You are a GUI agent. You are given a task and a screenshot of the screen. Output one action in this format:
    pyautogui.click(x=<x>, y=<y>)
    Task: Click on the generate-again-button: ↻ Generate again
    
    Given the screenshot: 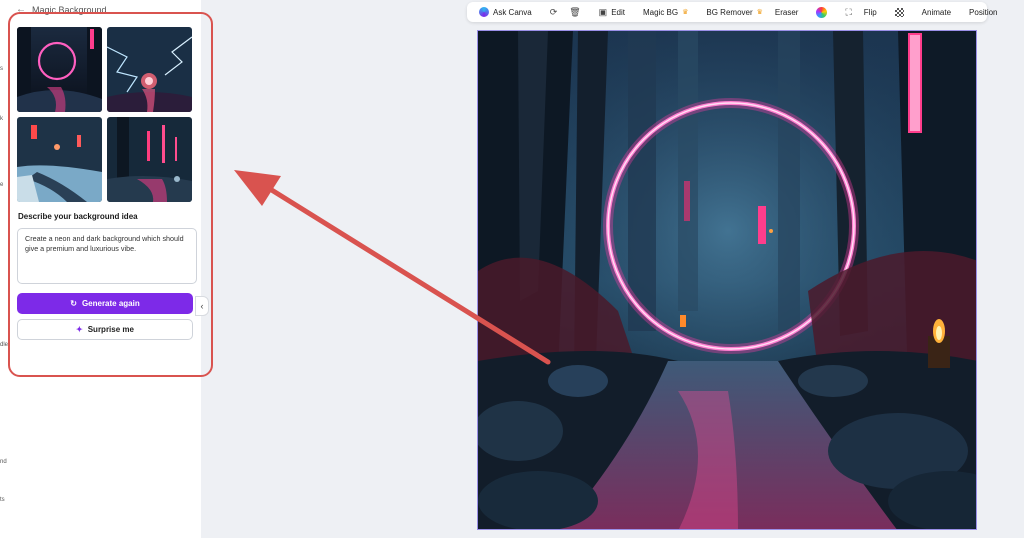 What is the action you would take?
    pyautogui.click(x=105, y=303)
    